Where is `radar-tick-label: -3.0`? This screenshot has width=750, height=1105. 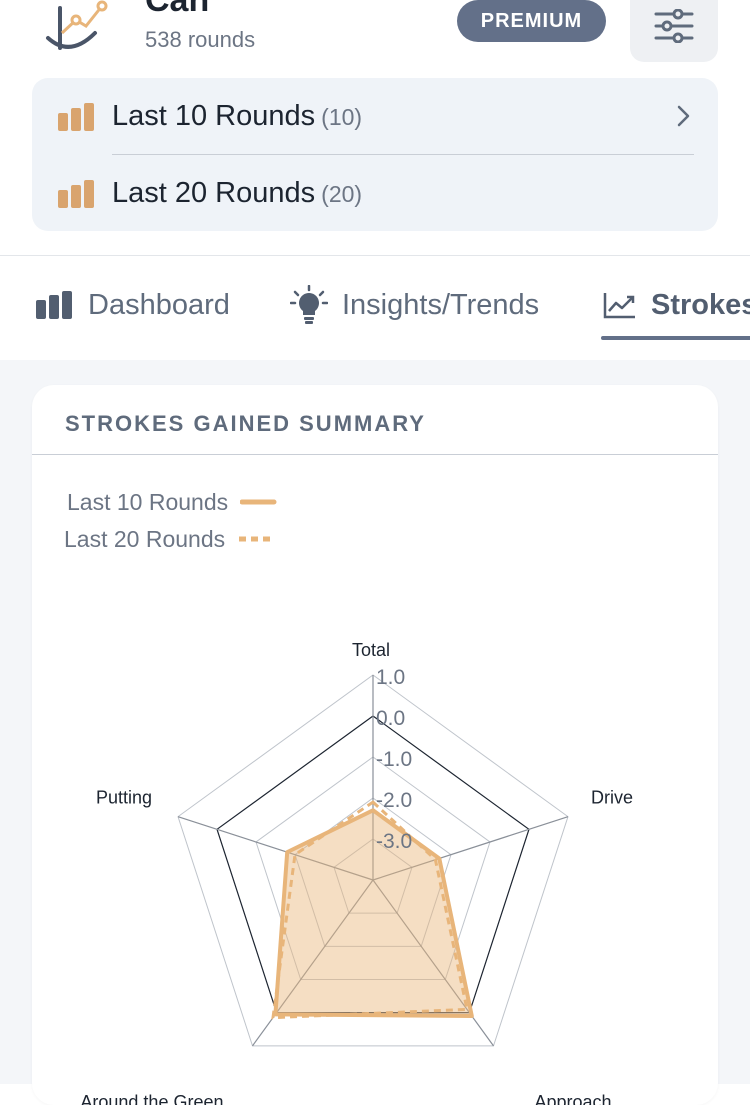 radar-tick-label: -3.0 is located at coordinates (394, 841).